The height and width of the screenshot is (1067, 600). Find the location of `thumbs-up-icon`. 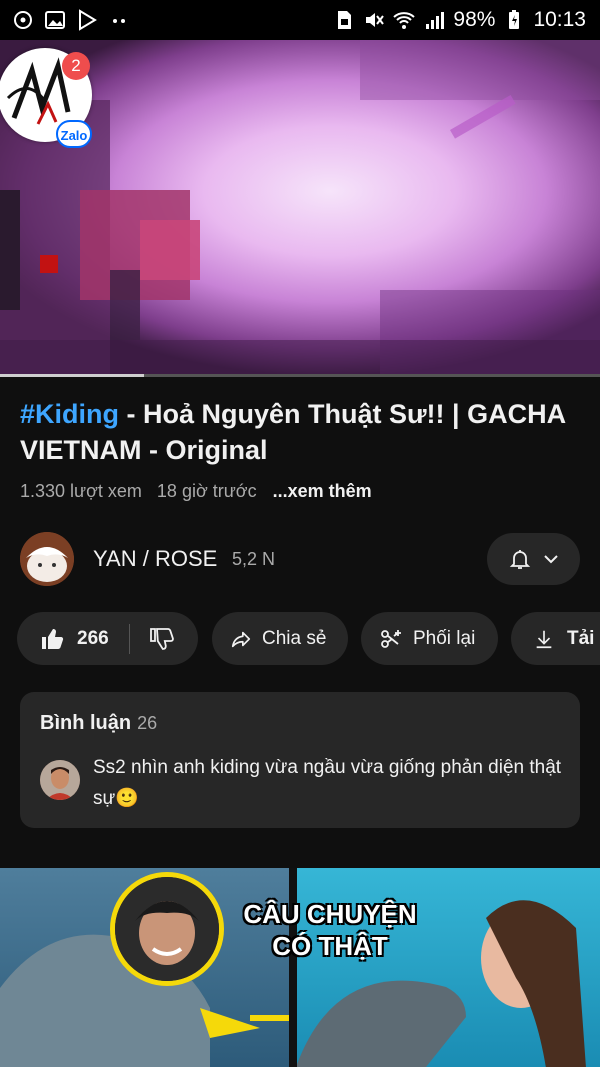

thumbs-up-icon is located at coordinates (52, 639).